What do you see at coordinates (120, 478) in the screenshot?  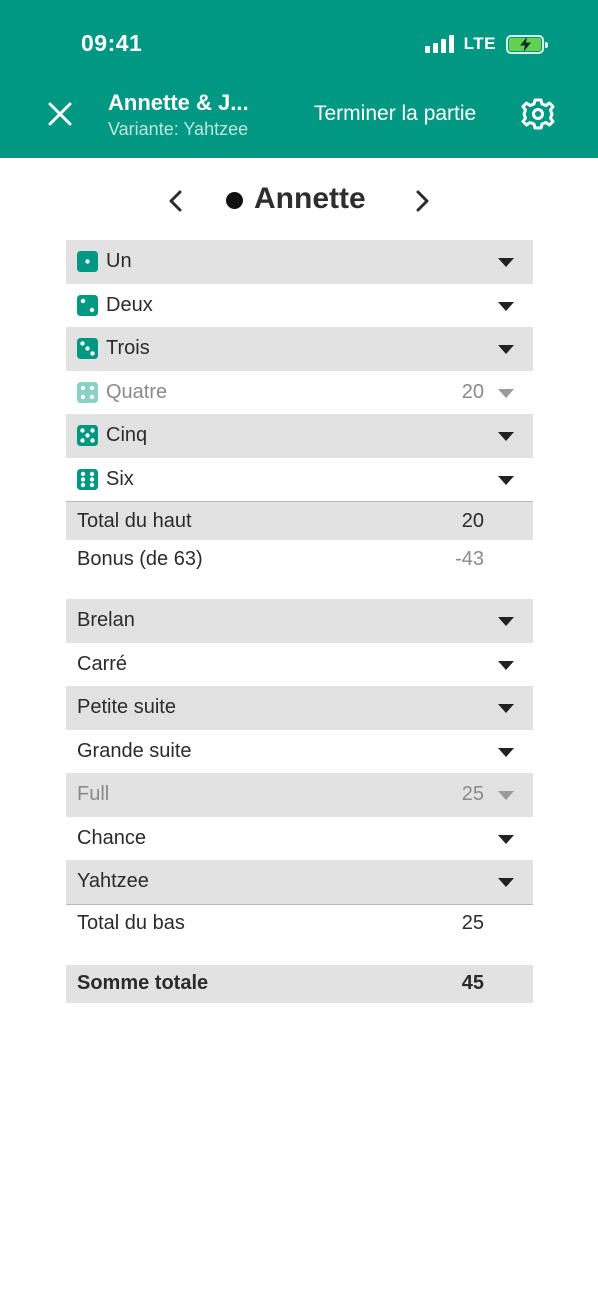 I see `score-row-label: Six` at bounding box center [120, 478].